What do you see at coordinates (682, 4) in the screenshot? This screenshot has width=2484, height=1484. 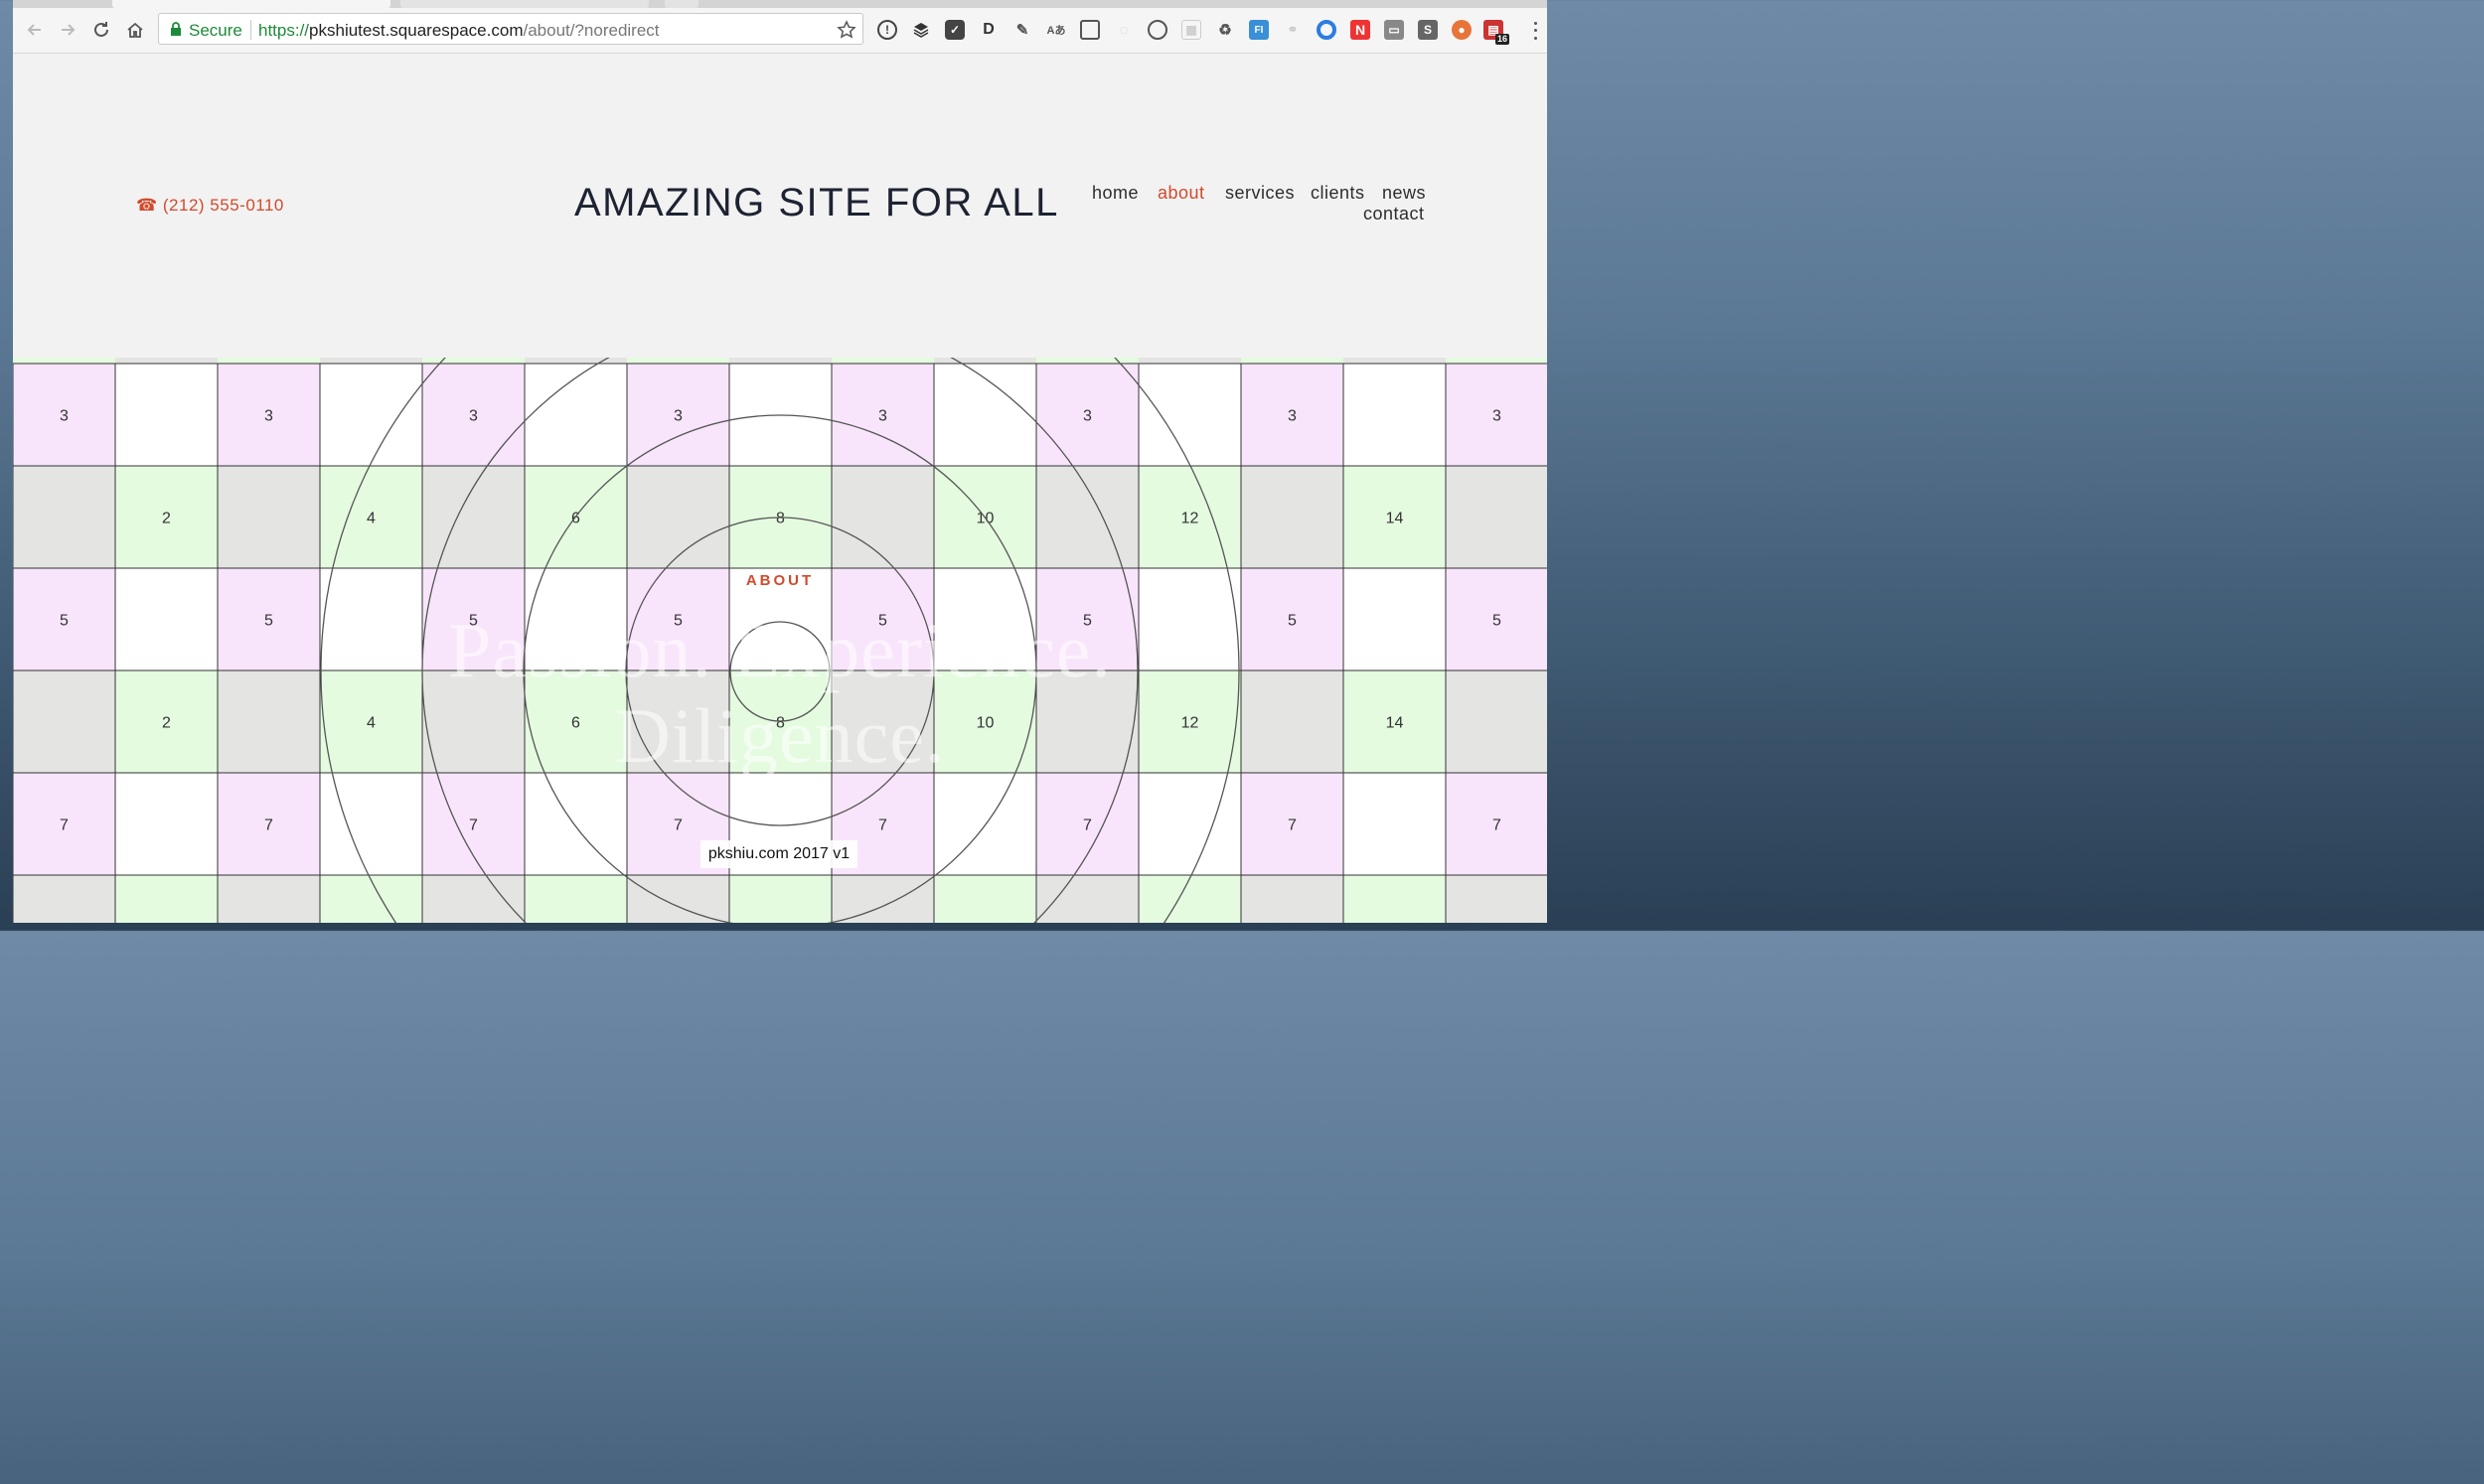 I see `new-tab-button` at bounding box center [682, 4].